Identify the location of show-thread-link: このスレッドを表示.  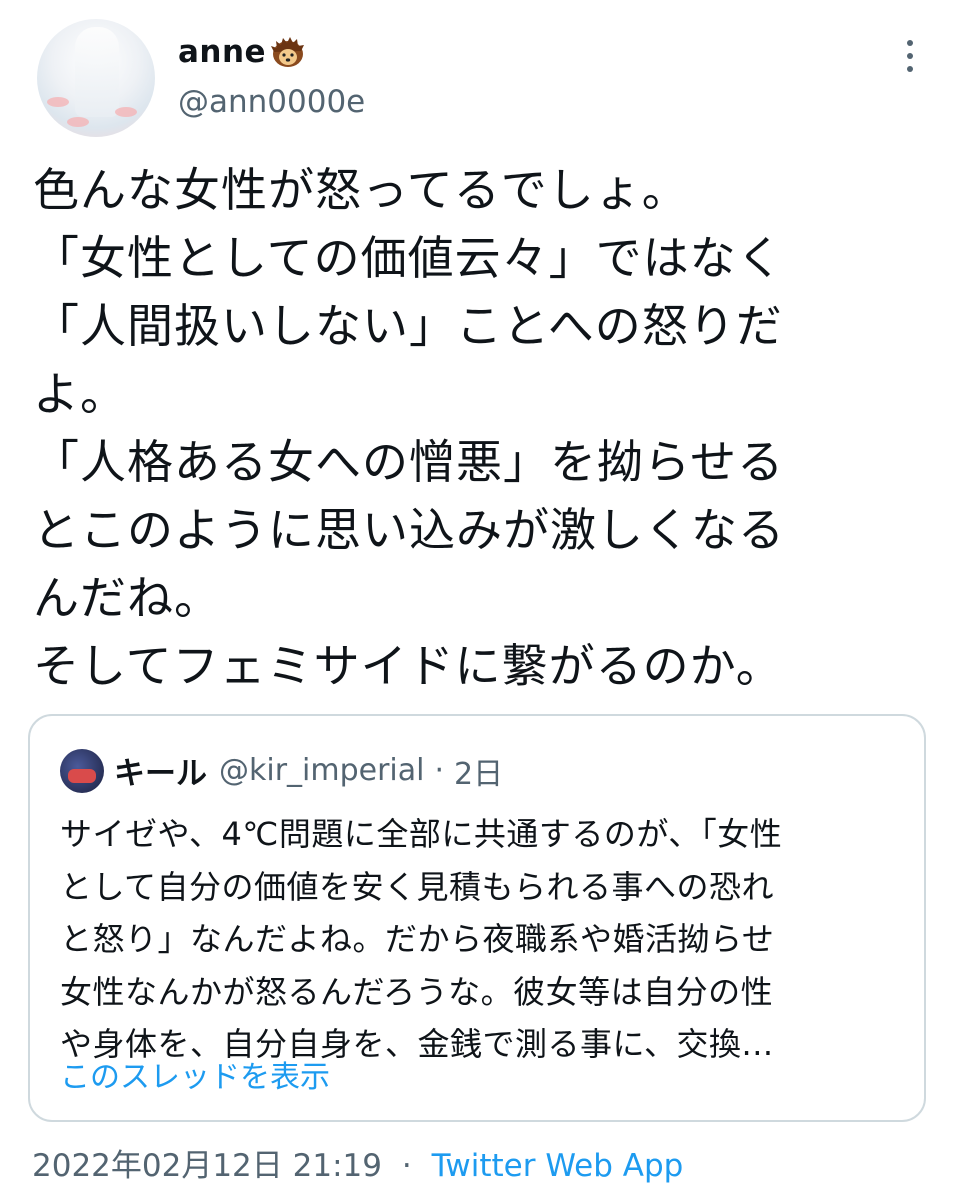
(195, 1074).